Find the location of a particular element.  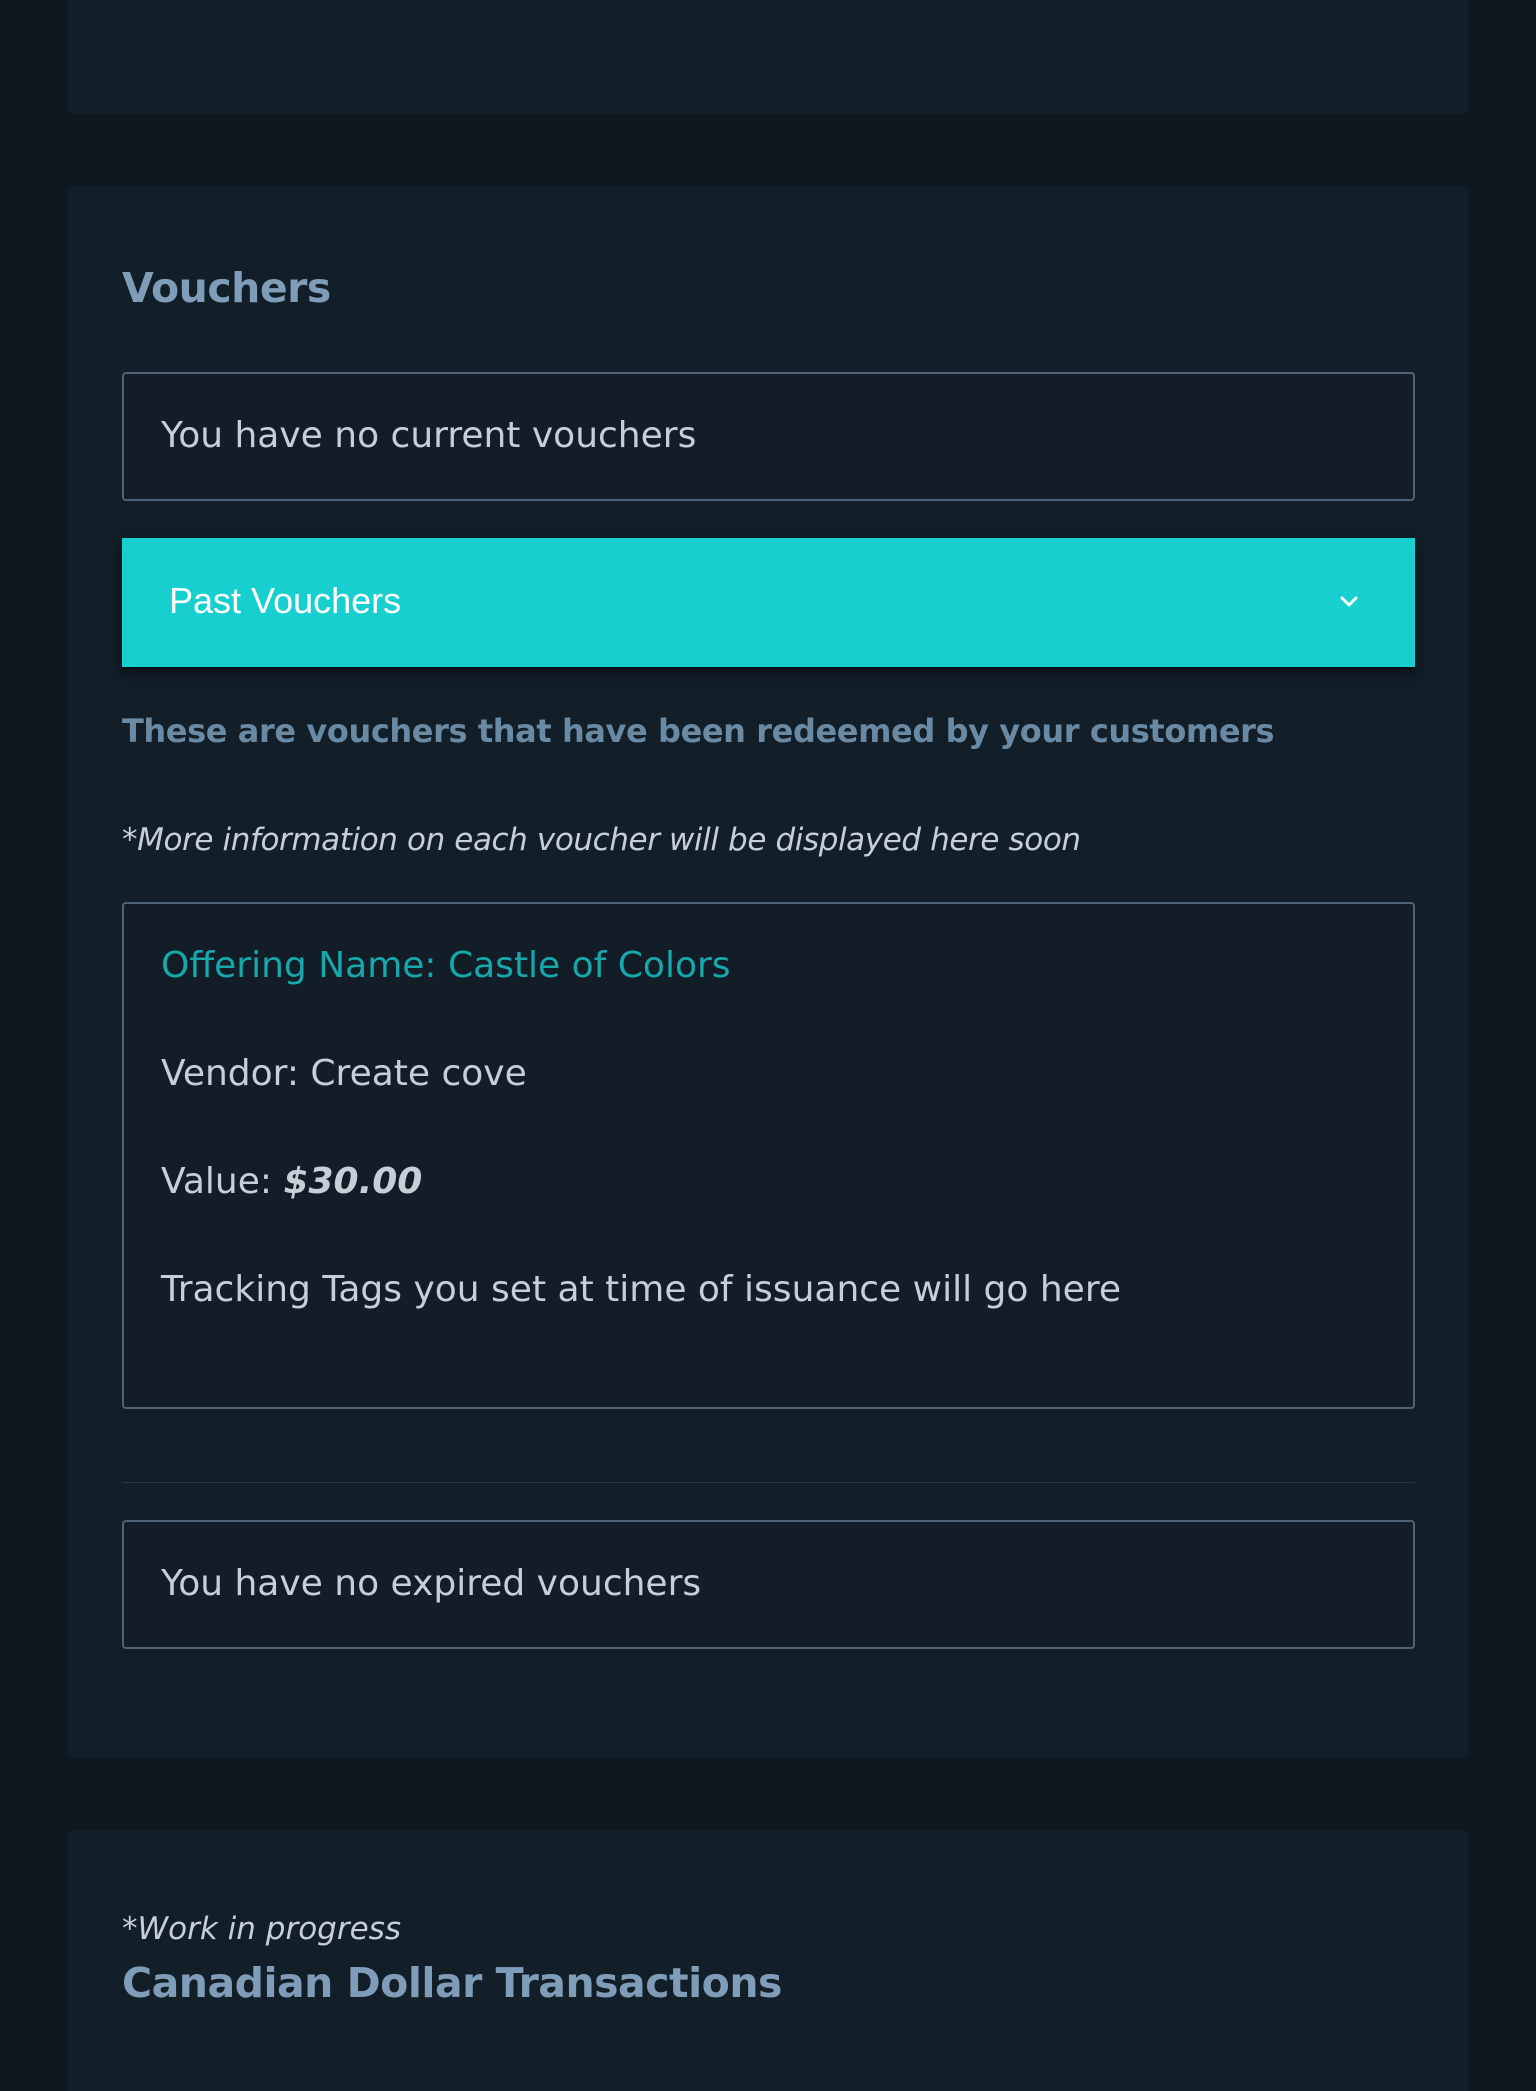

current-vouchers-empty-text: You have no current vouchers is located at coordinates (429, 435).